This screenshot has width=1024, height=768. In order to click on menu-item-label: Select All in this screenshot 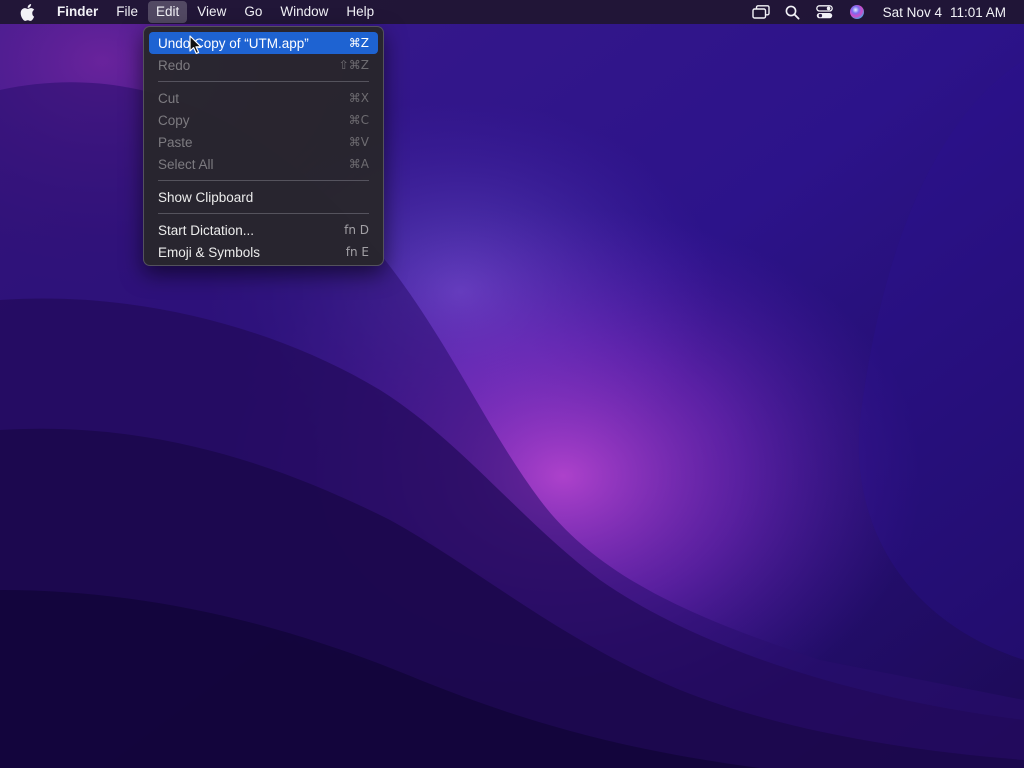, I will do `click(186, 164)`.